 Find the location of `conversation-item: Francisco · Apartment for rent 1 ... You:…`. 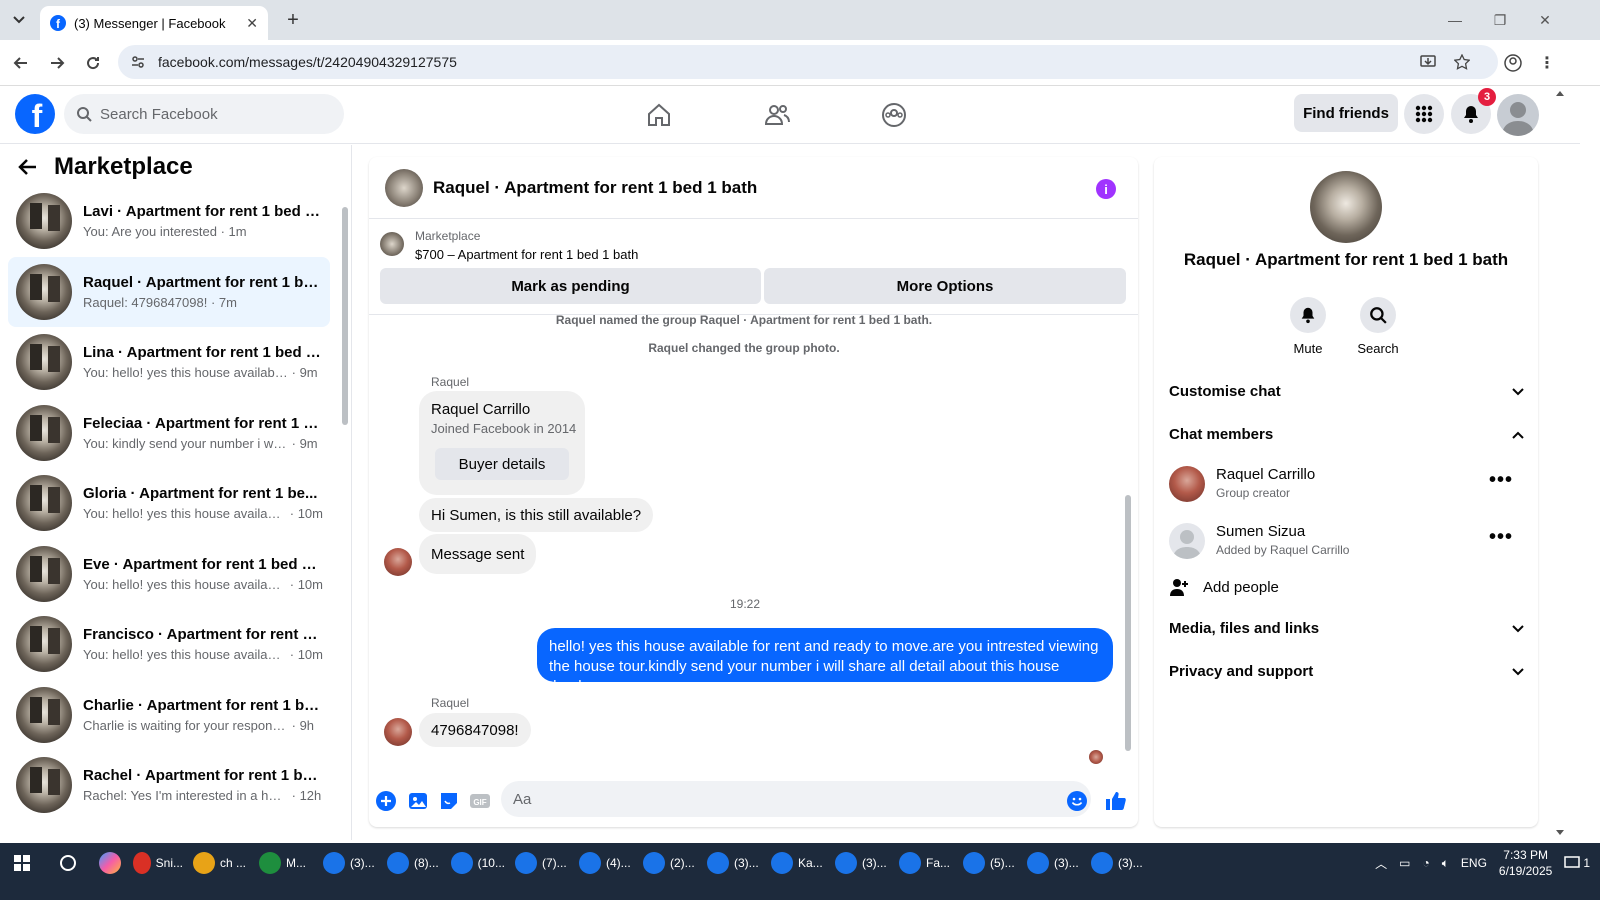

conversation-item: Francisco · Apartment for rent 1 ... You:… is located at coordinates (169, 644).